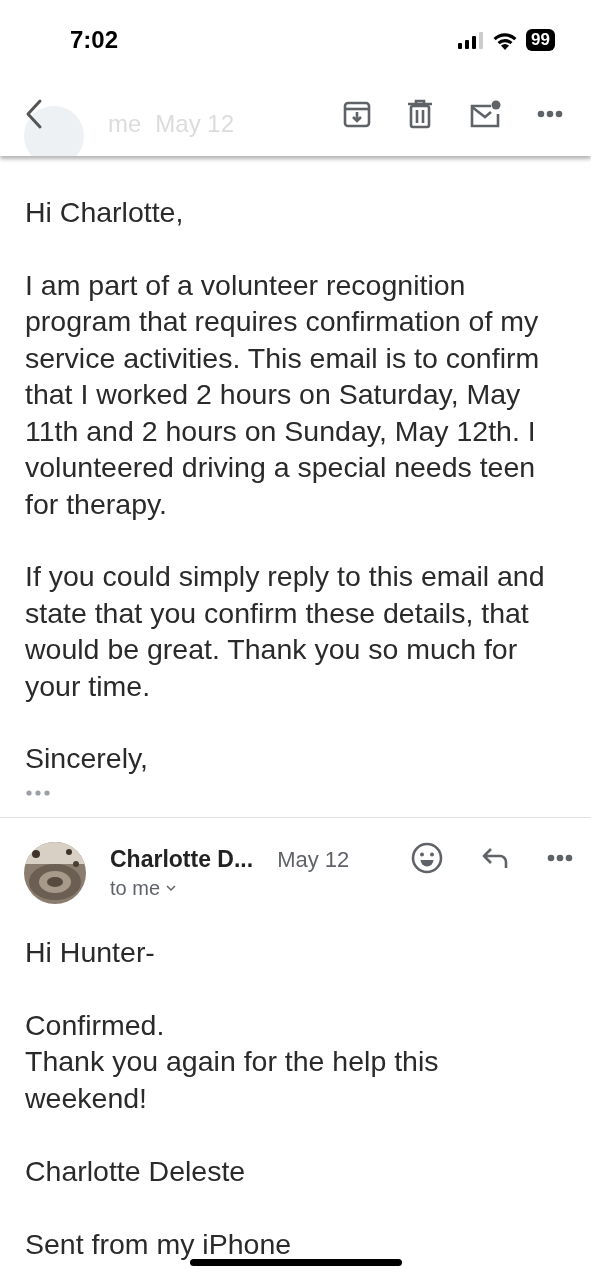  What do you see at coordinates (485, 114) in the screenshot?
I see `mail-icon` at bounding box center [485, 114].